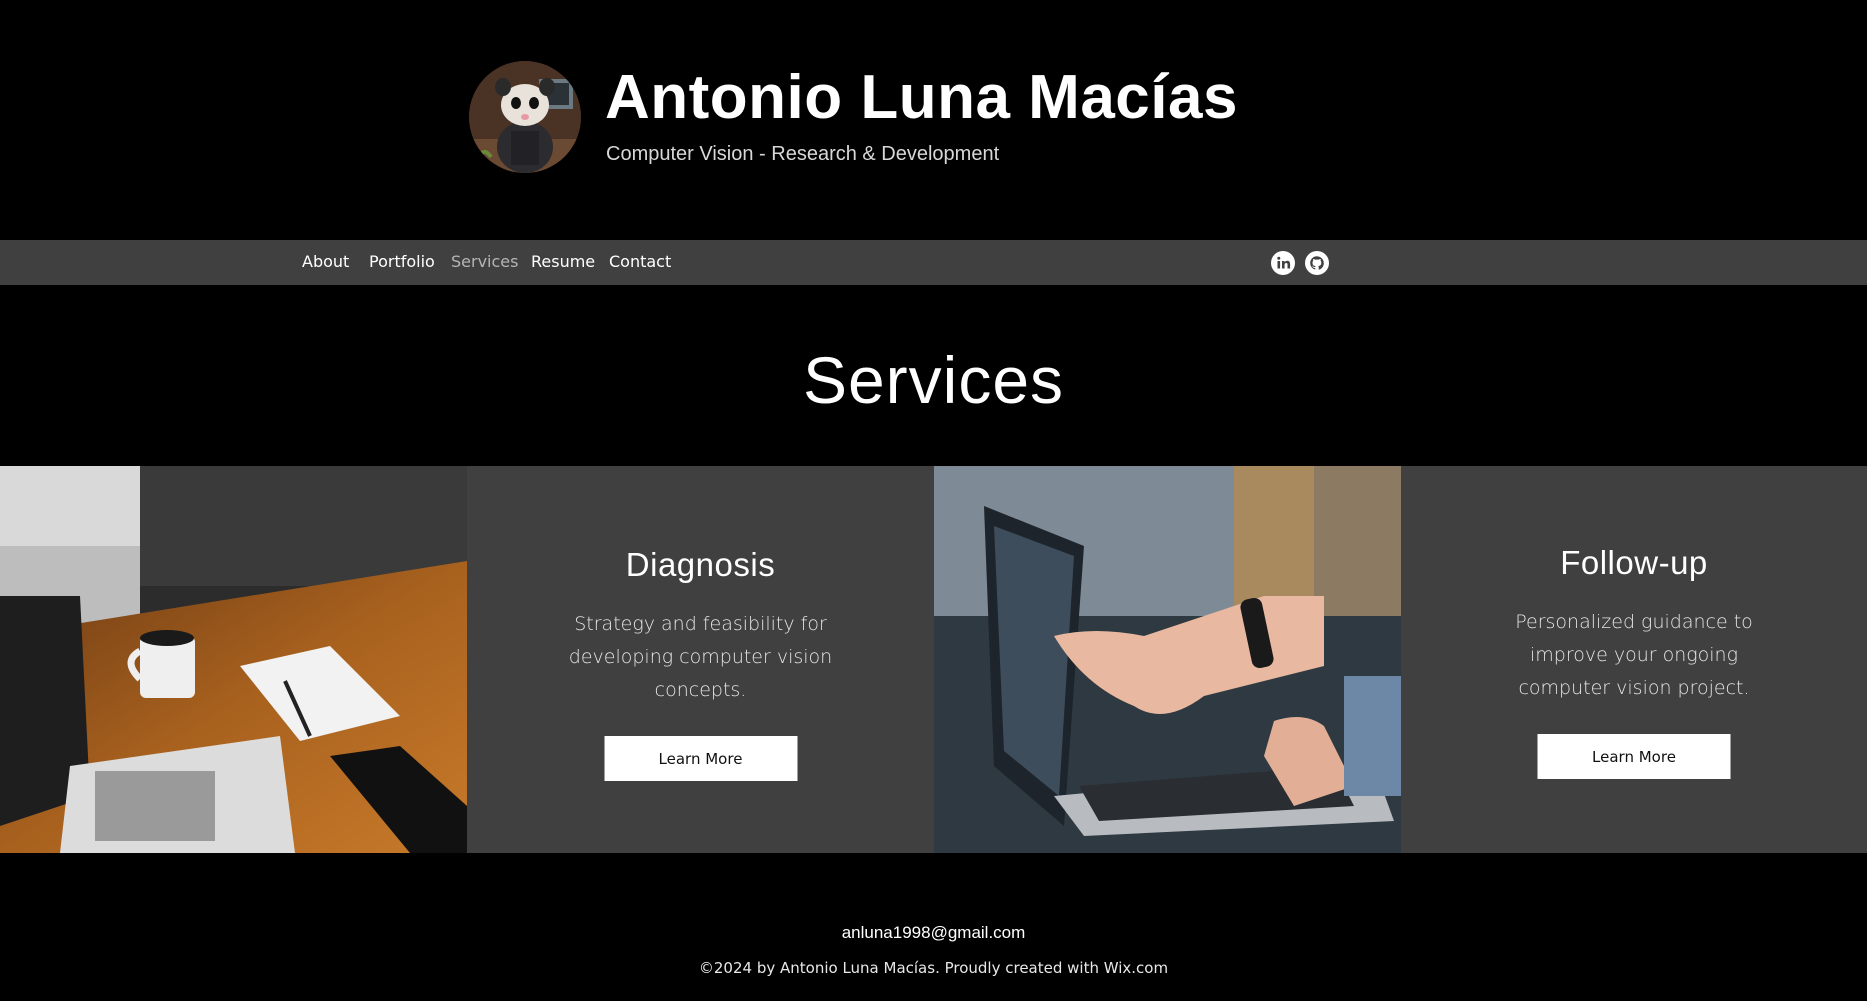 This screenshot has height=1001, width=1867. What do you see at coordinates (700, 564) in the screenshot?
I see `service-title: Diagnosis` at bounding box center [700, 564].